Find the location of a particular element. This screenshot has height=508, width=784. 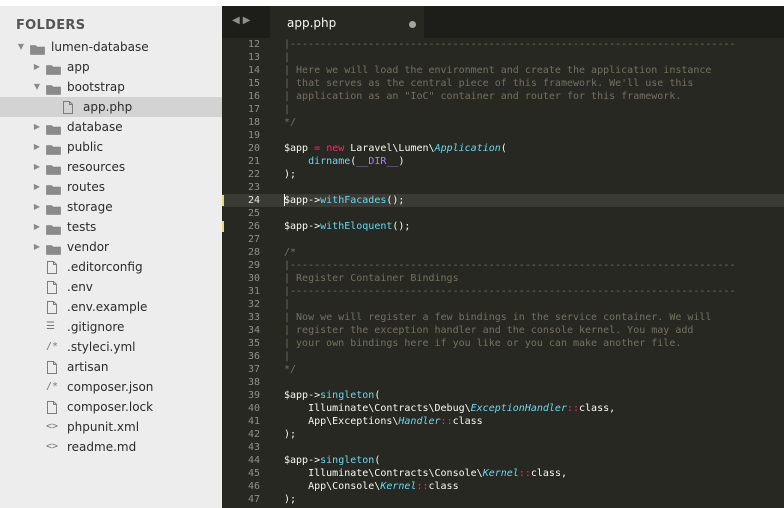

sidebar-item-vendor: ▶ vendor is located at coordinates (111, 247).